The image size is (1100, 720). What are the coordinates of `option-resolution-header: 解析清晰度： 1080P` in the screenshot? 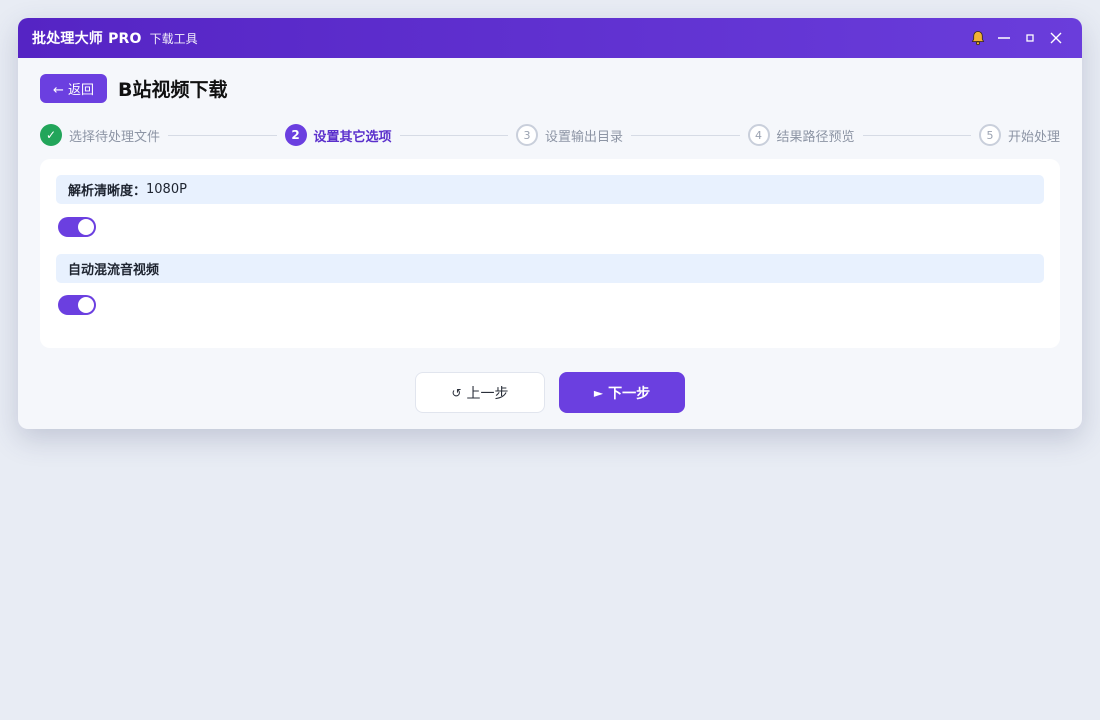 It's located at (550, 189).